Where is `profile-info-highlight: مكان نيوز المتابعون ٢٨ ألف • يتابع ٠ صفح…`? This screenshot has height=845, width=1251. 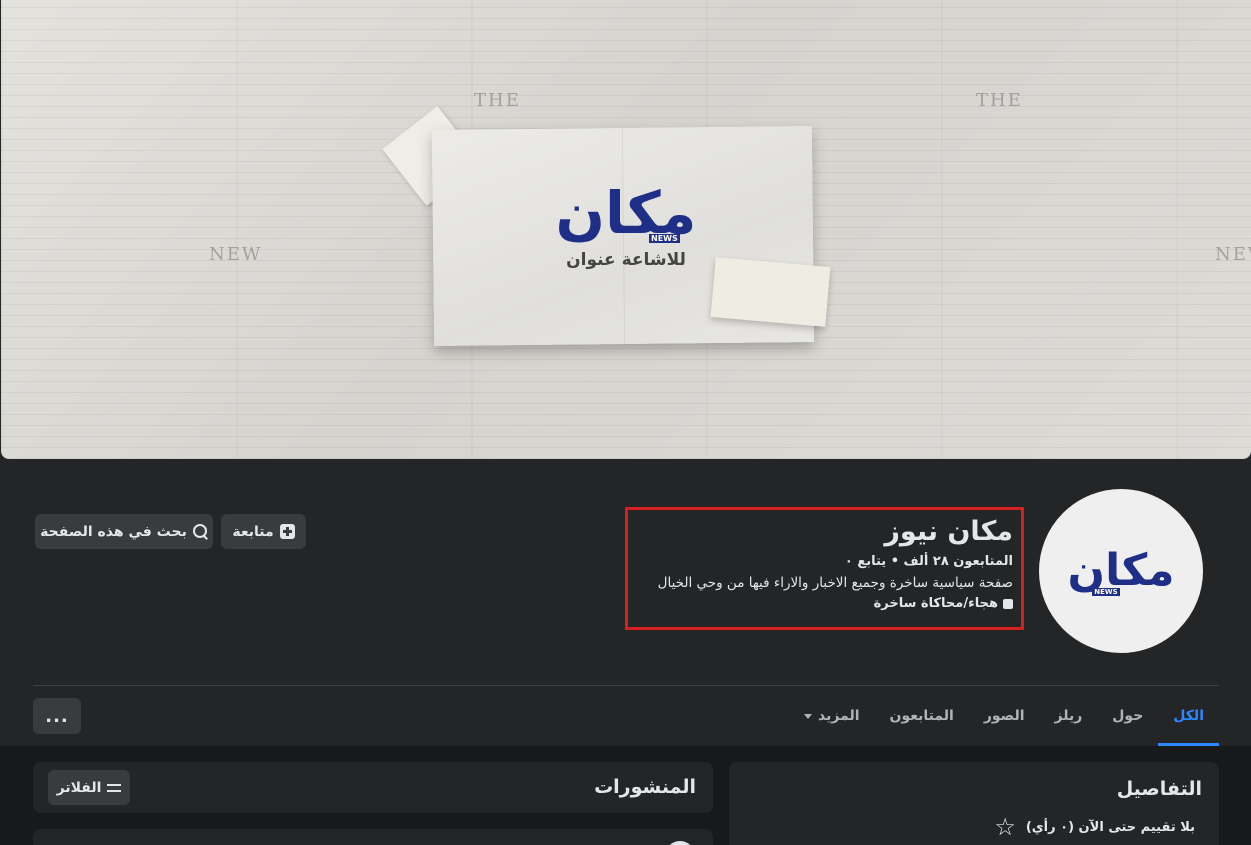 profile-info-highlight: مكان نيوز المتابعون ٢٨ ألف • يتابع ٠ صفح… is located at coordinates (824, 568).